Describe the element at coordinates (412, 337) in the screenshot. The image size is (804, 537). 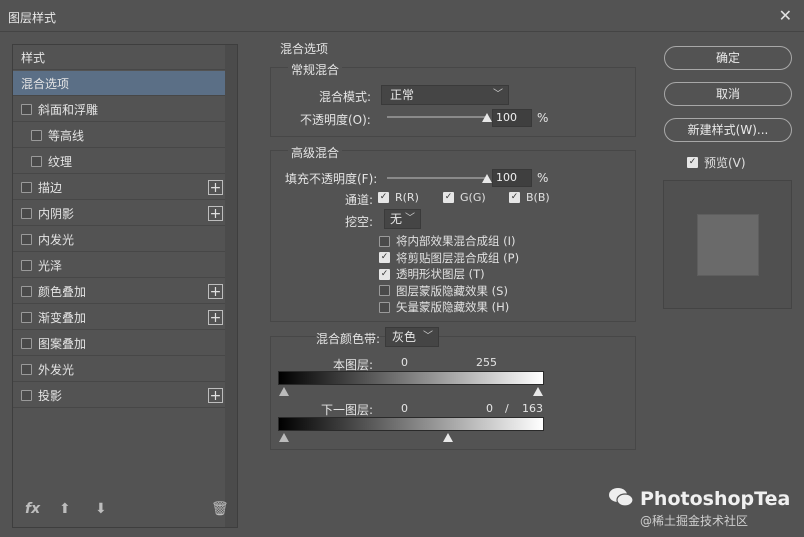
I see `blend-if-select: 灰色 ﹀` at that location.